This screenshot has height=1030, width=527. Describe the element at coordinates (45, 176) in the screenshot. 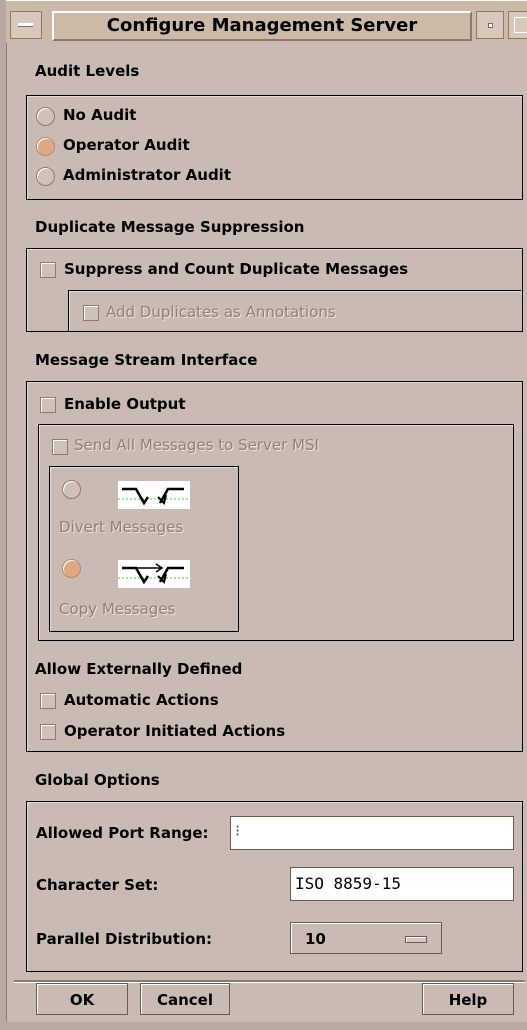

I see `administrator-audit-radio` at that location.